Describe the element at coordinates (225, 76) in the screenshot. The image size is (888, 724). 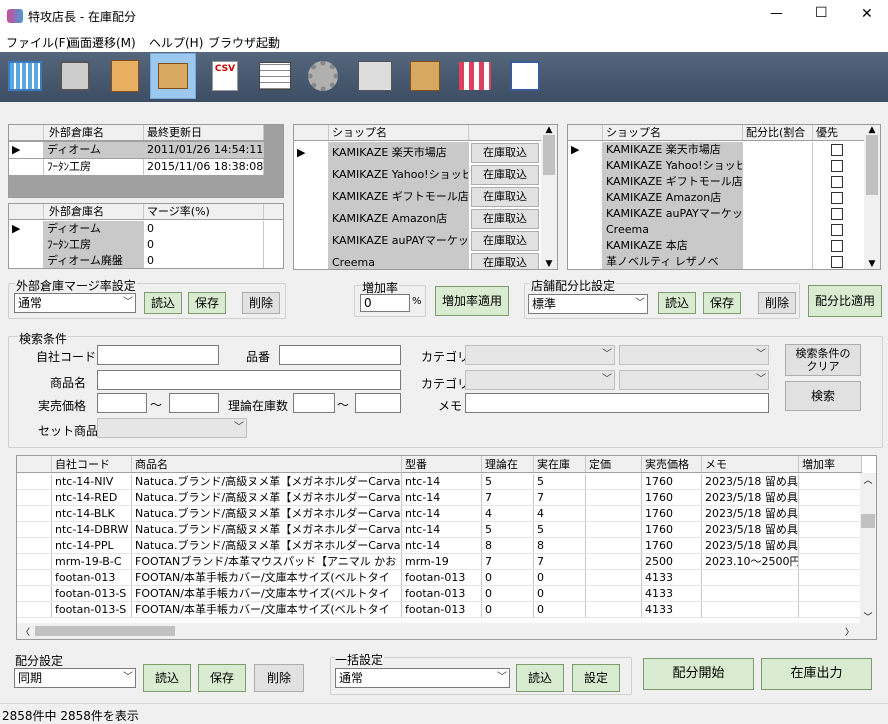
I see `csv-download-icon: CSV` at that location.